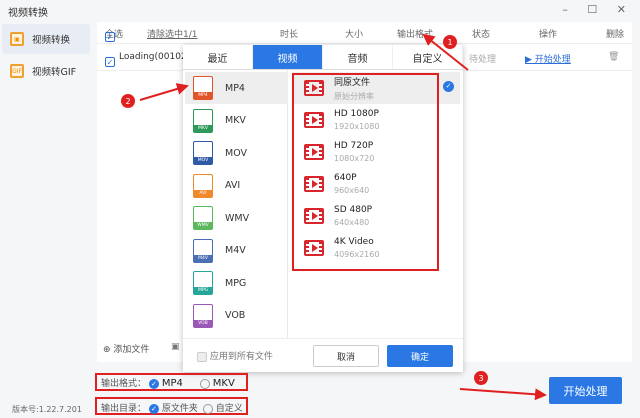 This screenshot has height=418, width=640. I want to click on annotation-badge-3: 3, so click(481, 378).